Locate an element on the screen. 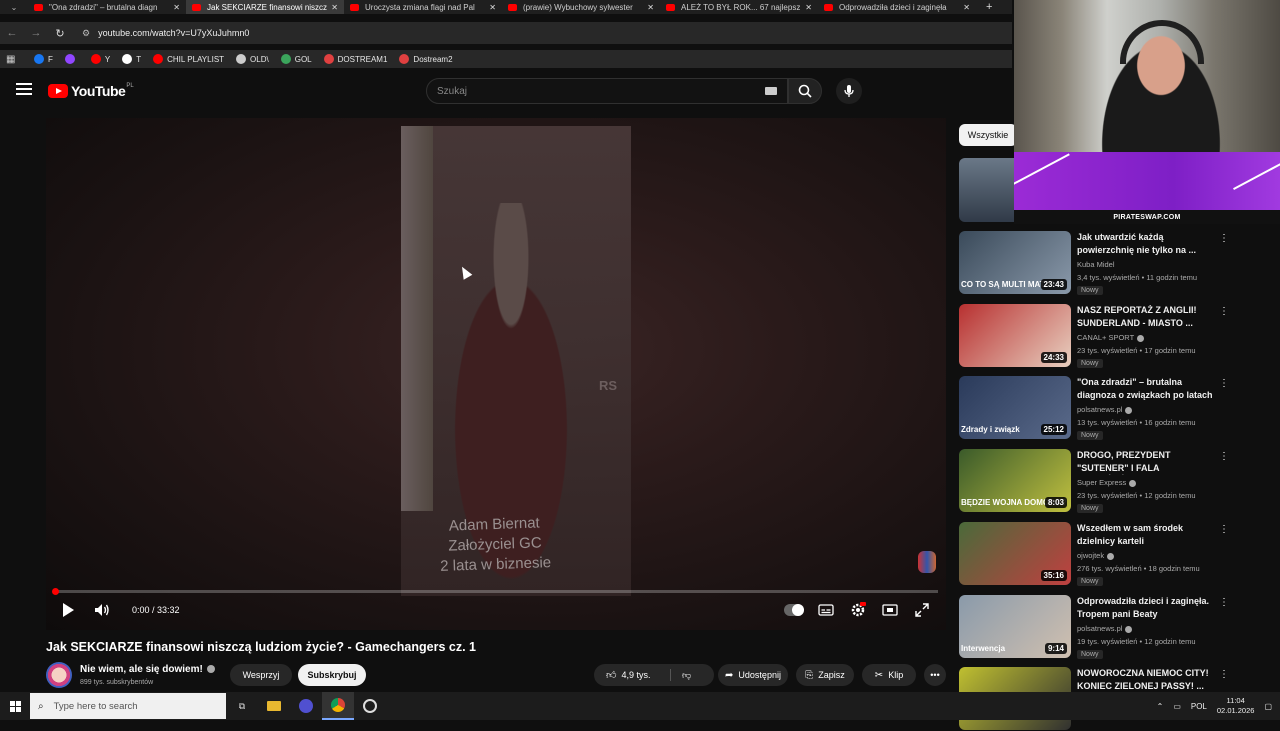 Image resolution: width=1280 pixels, height=731 pixels. play-button is located at coordinates (68, 610).